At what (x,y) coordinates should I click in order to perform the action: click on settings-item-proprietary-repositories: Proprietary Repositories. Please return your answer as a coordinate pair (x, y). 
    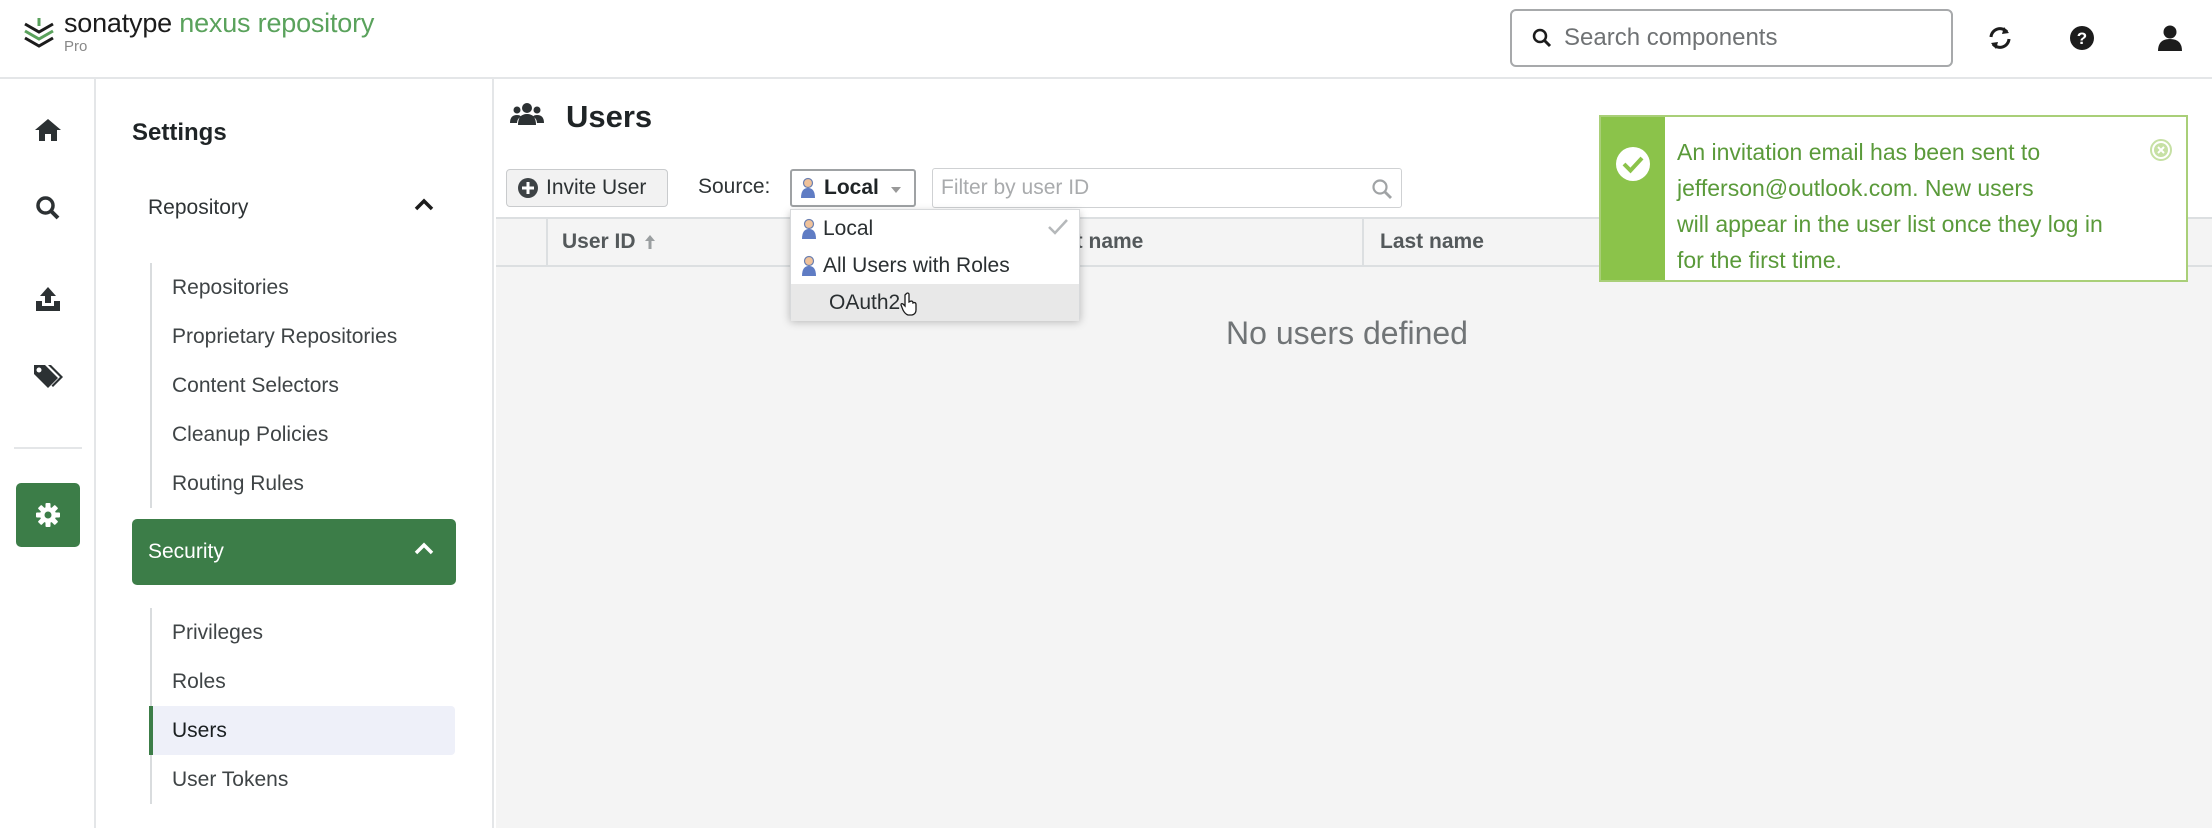
    Looking at the image, I should click on (305, 336).